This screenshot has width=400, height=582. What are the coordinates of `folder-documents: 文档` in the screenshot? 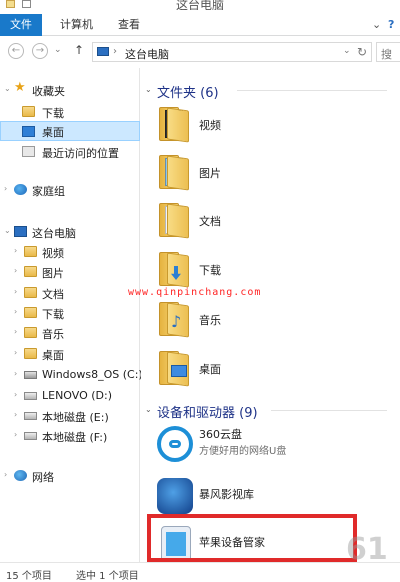 It's located at (270, 221).